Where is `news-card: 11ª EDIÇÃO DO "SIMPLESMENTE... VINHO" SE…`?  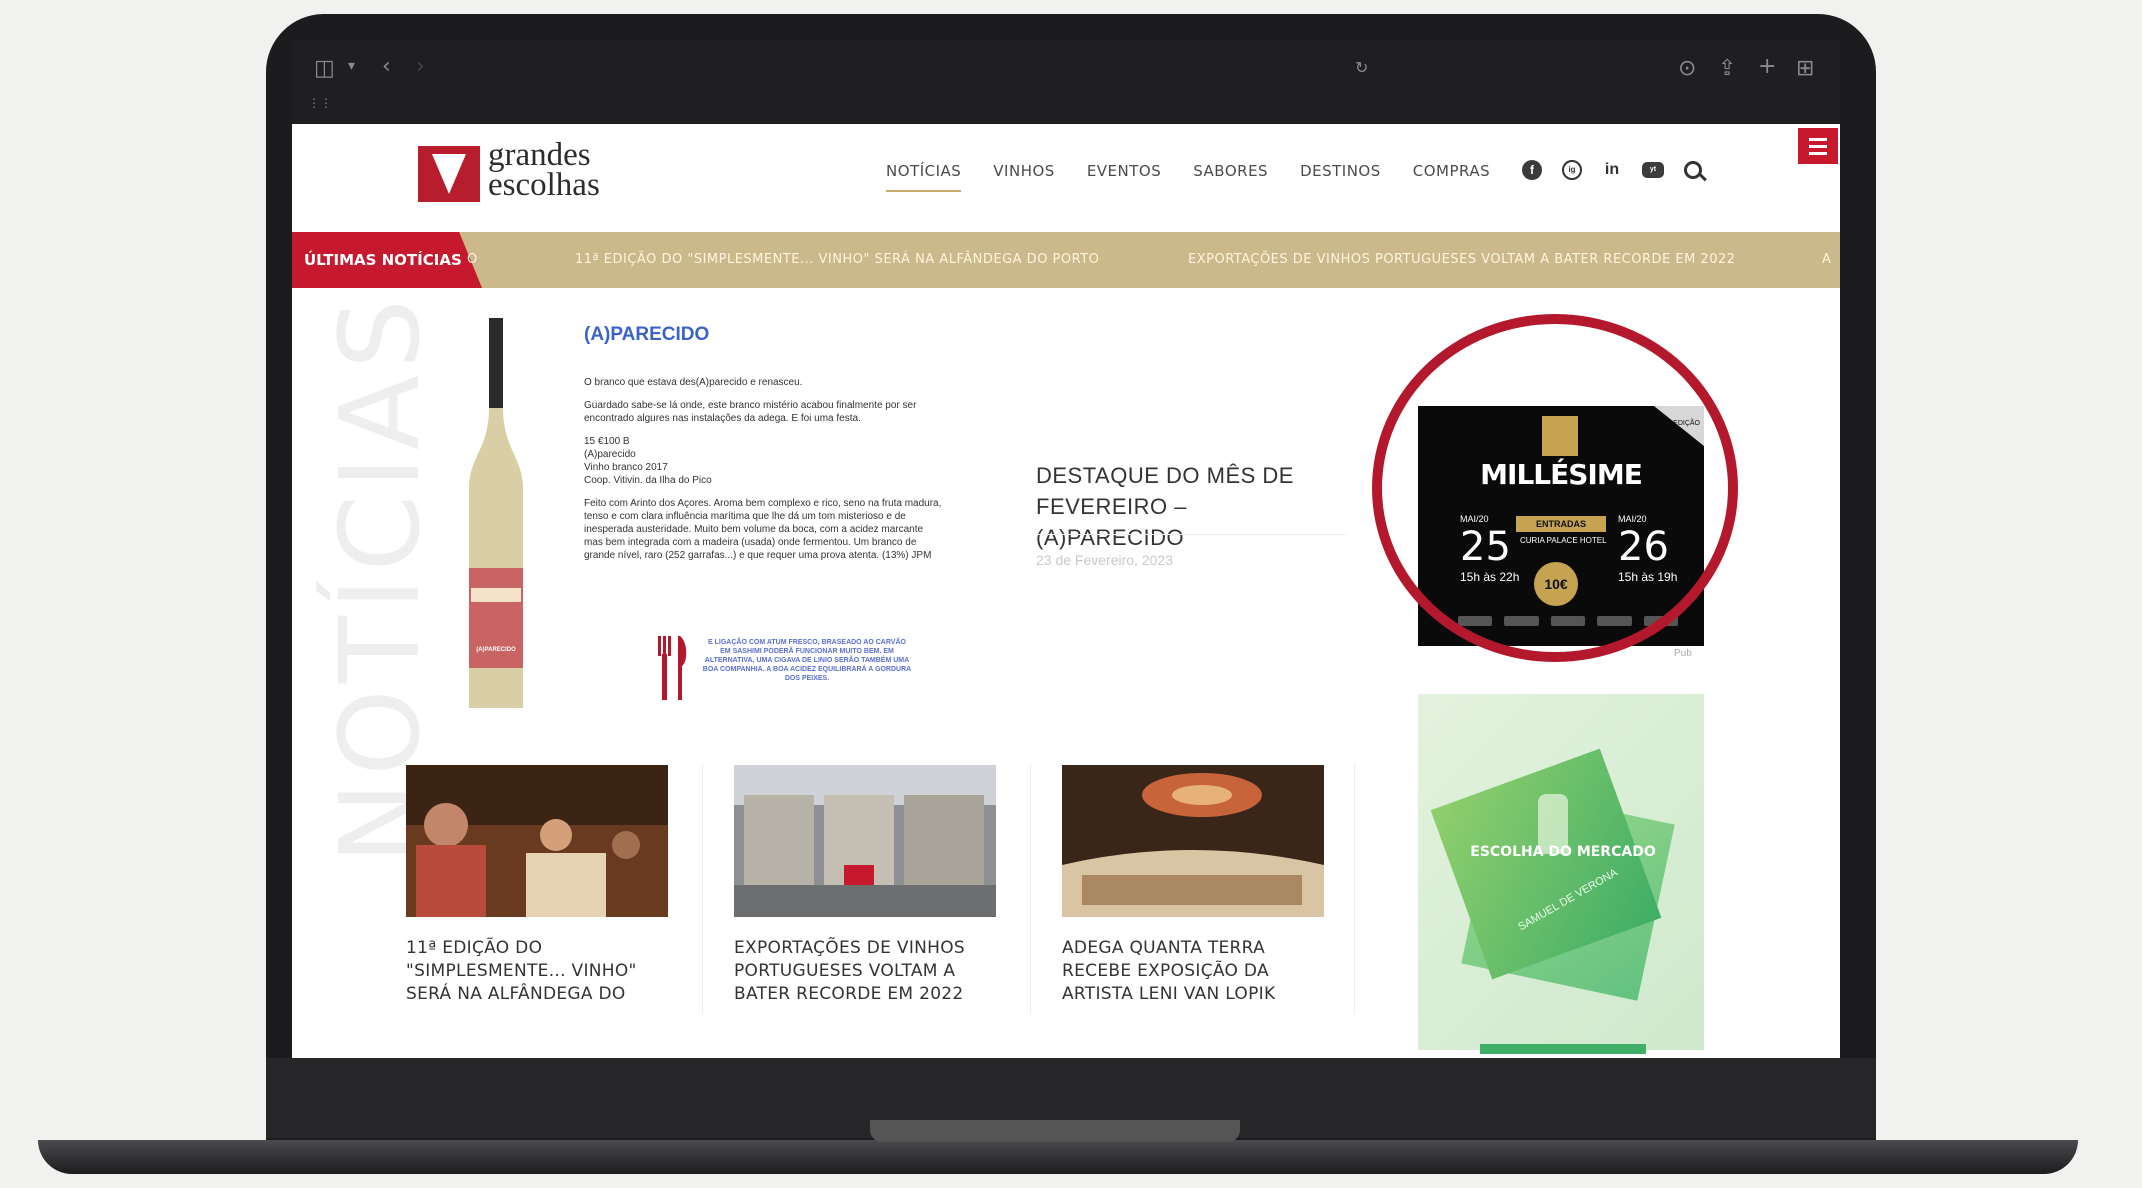
news-card: 11ª EDIÇÃO DO "SIMPLESMENTE... VINHO" SE… is located at coordinates (537, 885).